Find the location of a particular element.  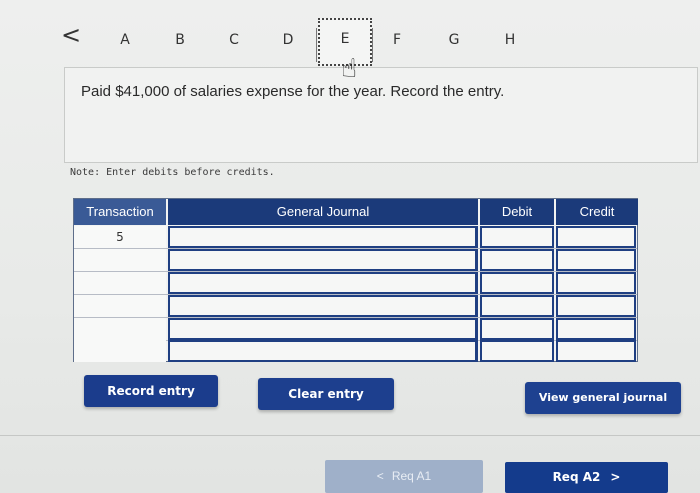

column-header-transaction: Transaction is located at coordinates (120, 212).